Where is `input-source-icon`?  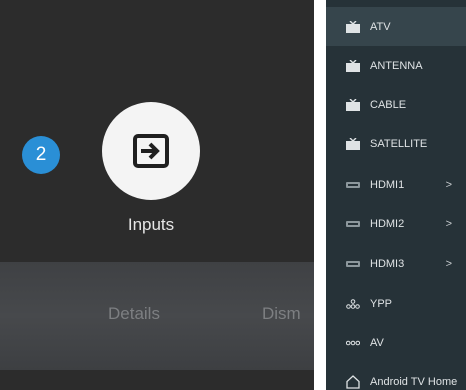
input-source-icon is located at coordinates (151, 151).